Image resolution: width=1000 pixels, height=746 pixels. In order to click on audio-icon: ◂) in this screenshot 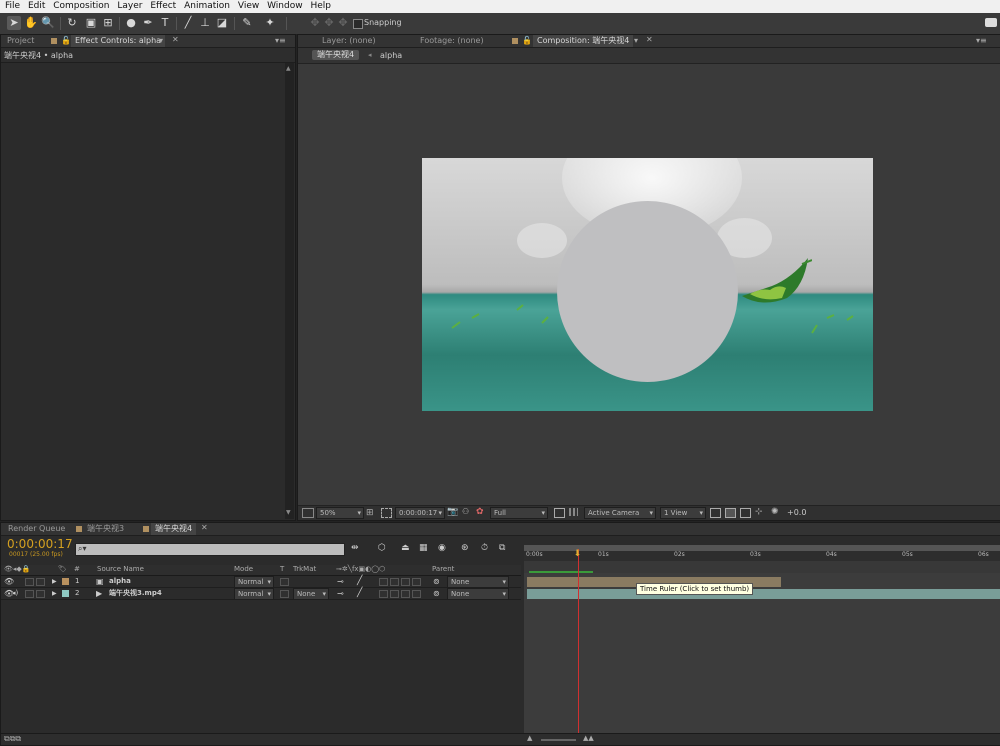, I will do `click(15, 593)`.